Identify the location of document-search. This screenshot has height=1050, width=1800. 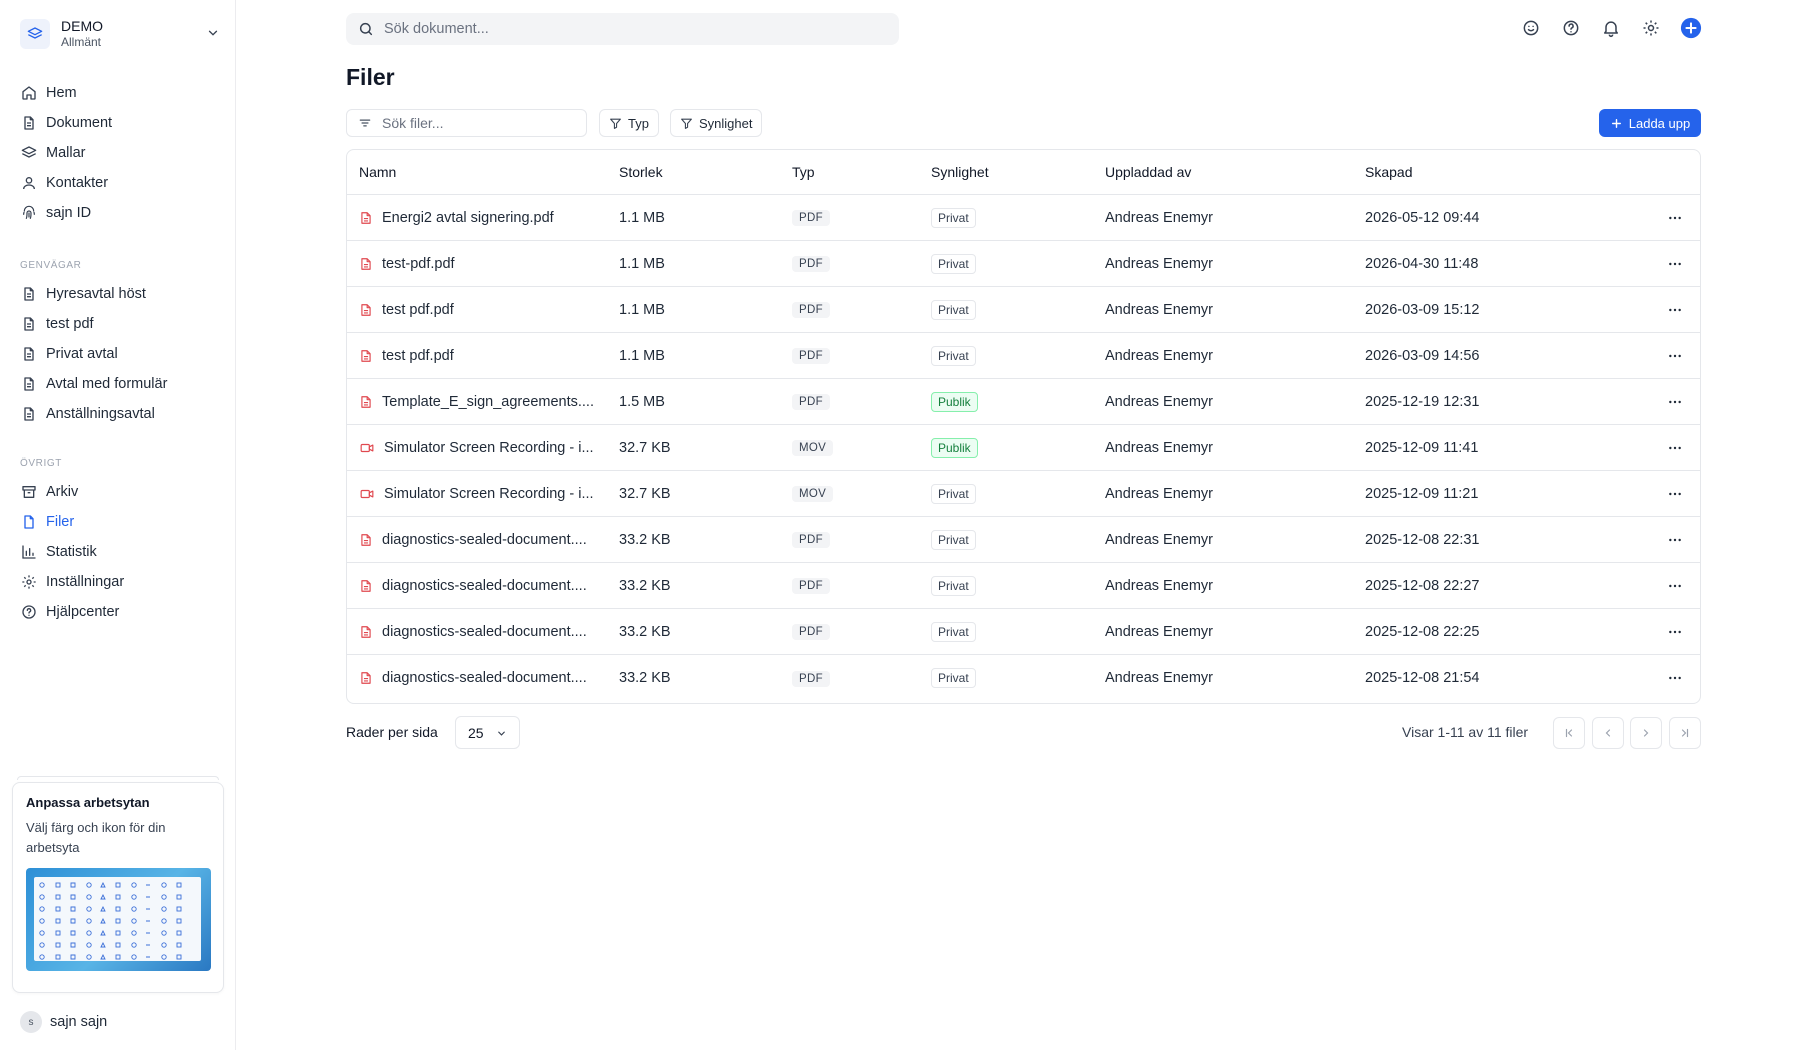
(622, 29).